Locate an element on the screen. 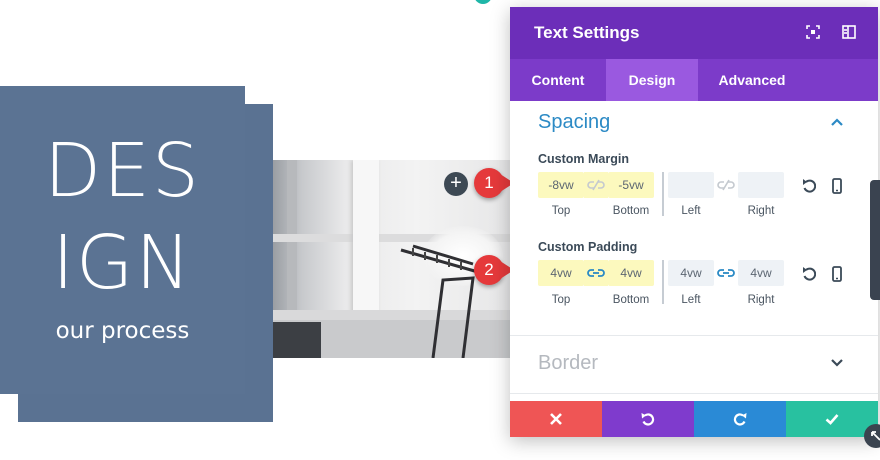  close-icon is located at coordinates (556, 419).